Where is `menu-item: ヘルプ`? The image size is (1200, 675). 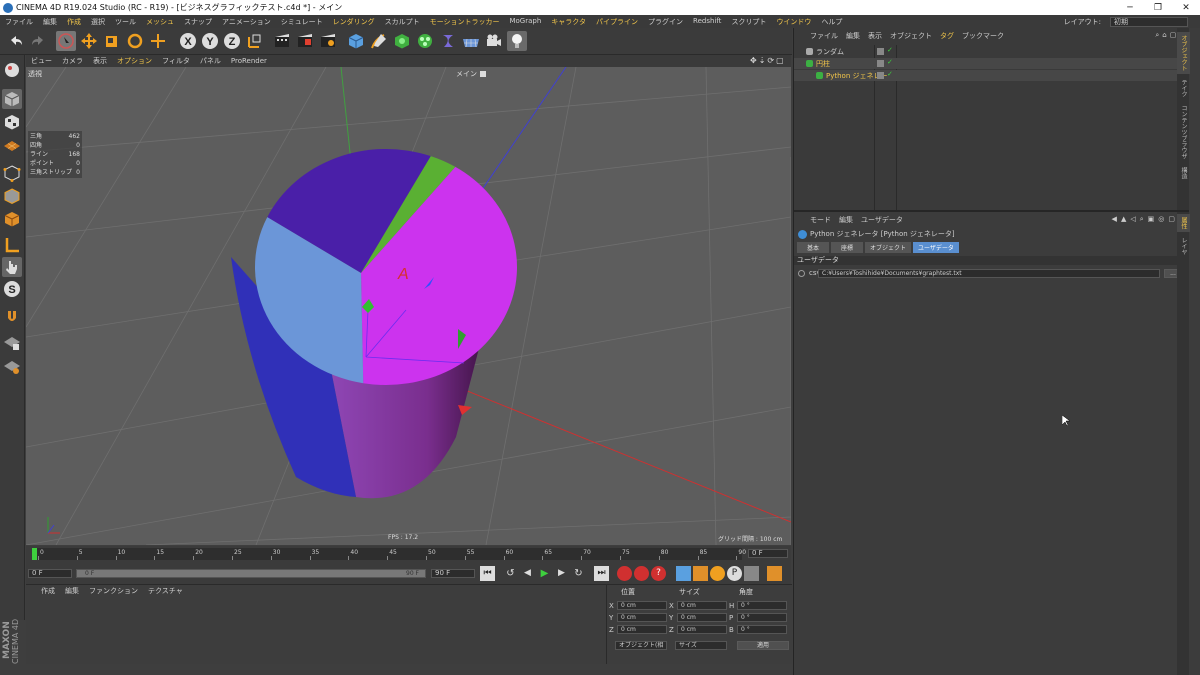
menu-item: ヘルプ is located at coordinates (831, 22).